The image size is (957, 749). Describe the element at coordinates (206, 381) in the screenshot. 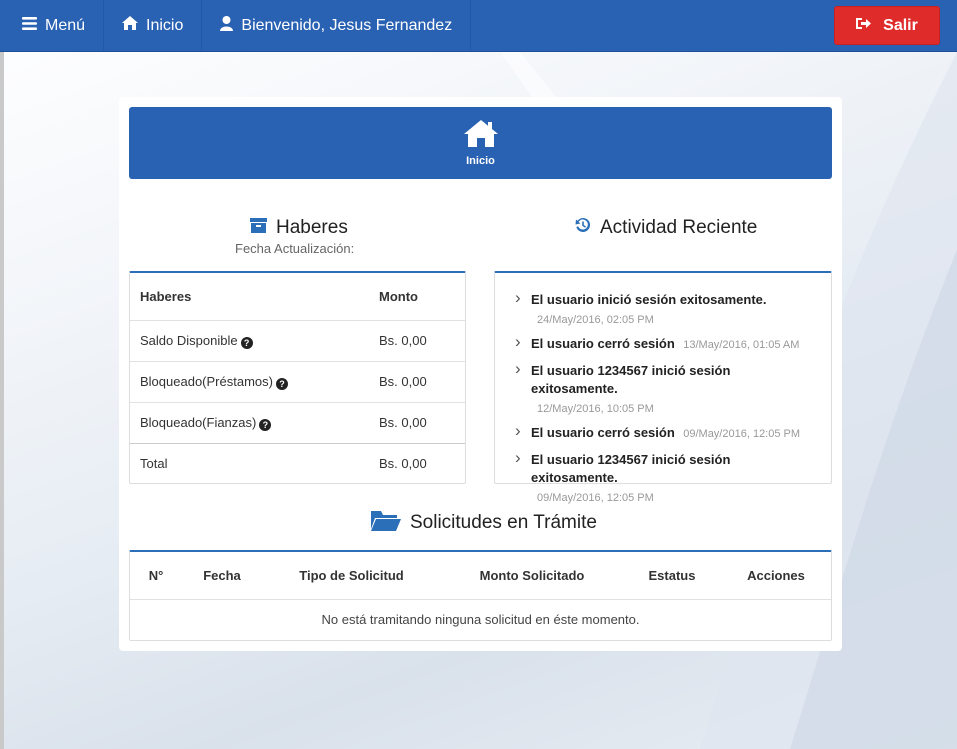

I see `row-label: Bloqueado(Préstamos)` at that location.